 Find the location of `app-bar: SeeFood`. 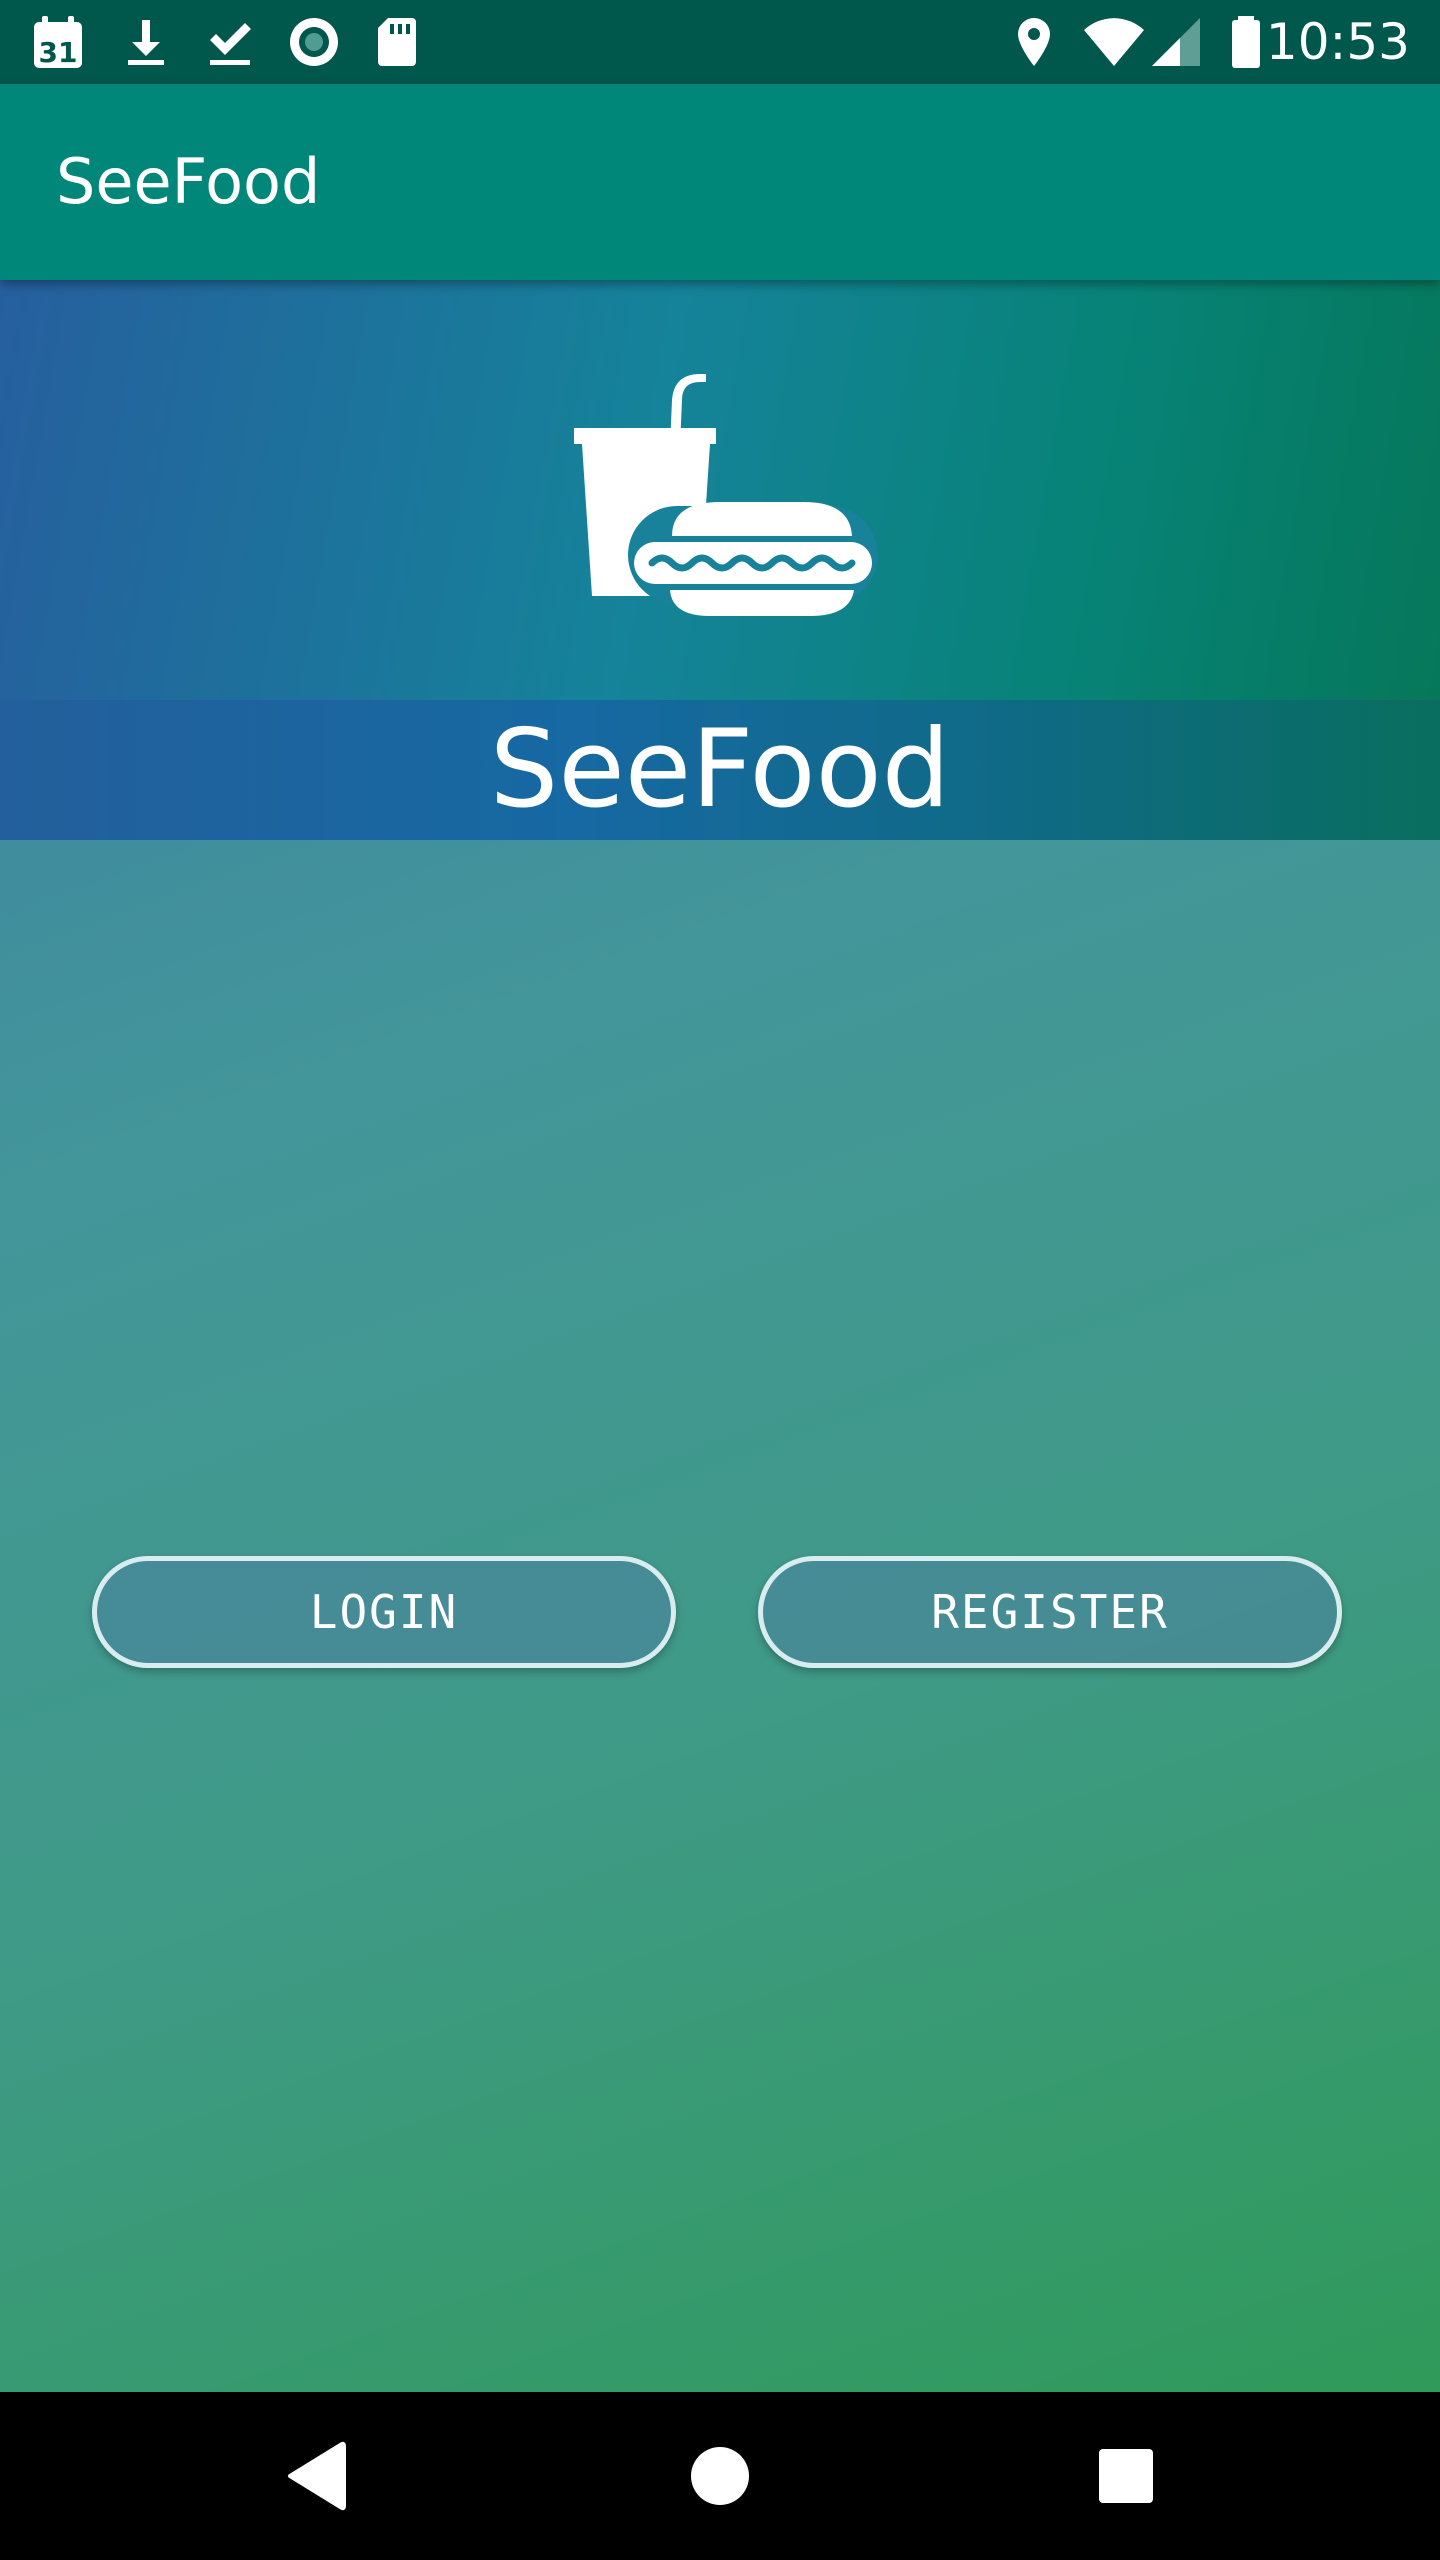

app-bar: SeeFood is located at coordinates (720, 182).